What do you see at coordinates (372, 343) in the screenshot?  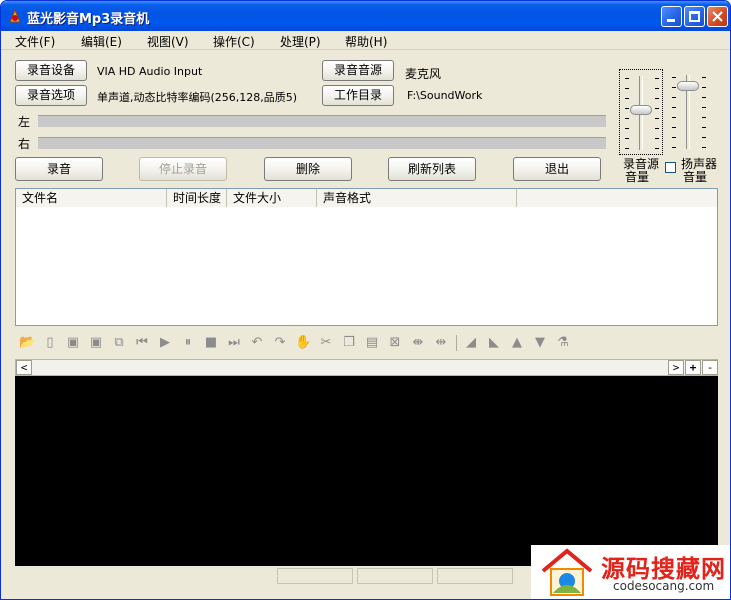 I see `paste-icon: ▤` at bounding box center [372, 343].